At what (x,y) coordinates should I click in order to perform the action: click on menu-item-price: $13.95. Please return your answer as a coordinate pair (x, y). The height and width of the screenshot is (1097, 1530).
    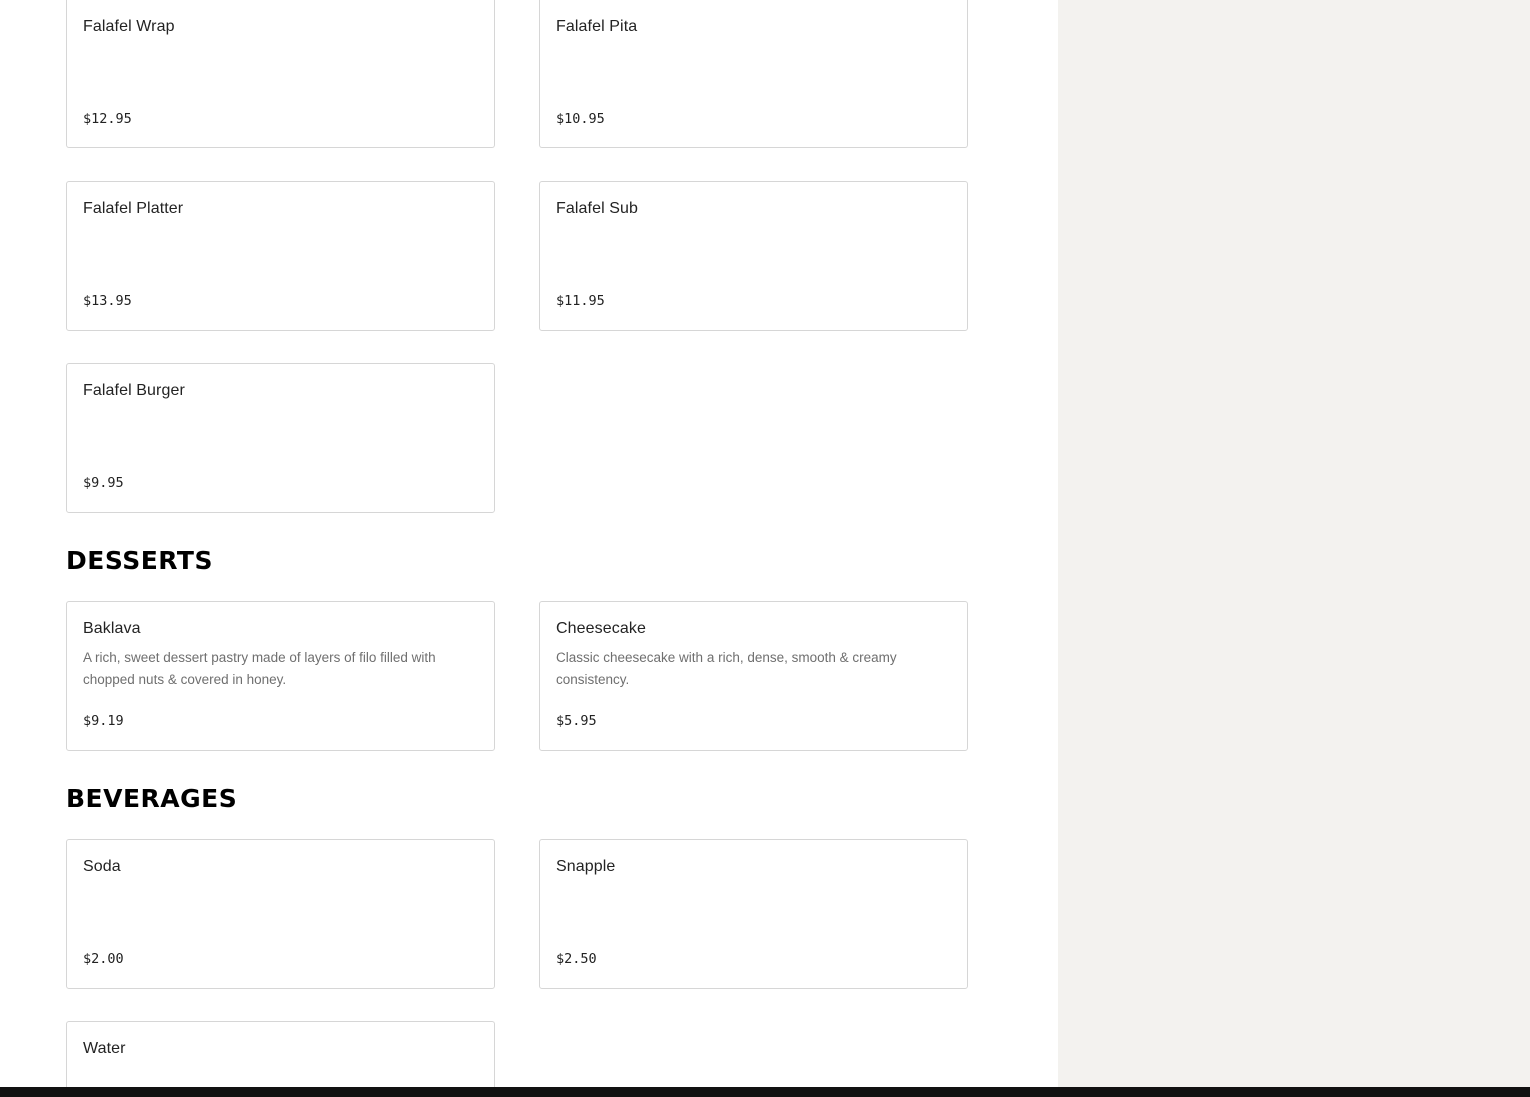
    Looking at the image, I should click on (107, 301).